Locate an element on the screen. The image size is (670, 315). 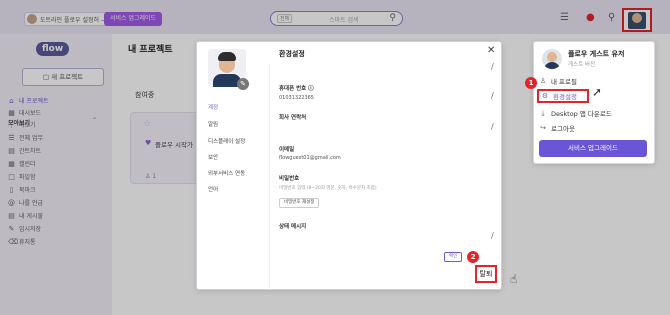
menu-item-logout: ↪ 로그아웃 is located at coordinates (557, 128).